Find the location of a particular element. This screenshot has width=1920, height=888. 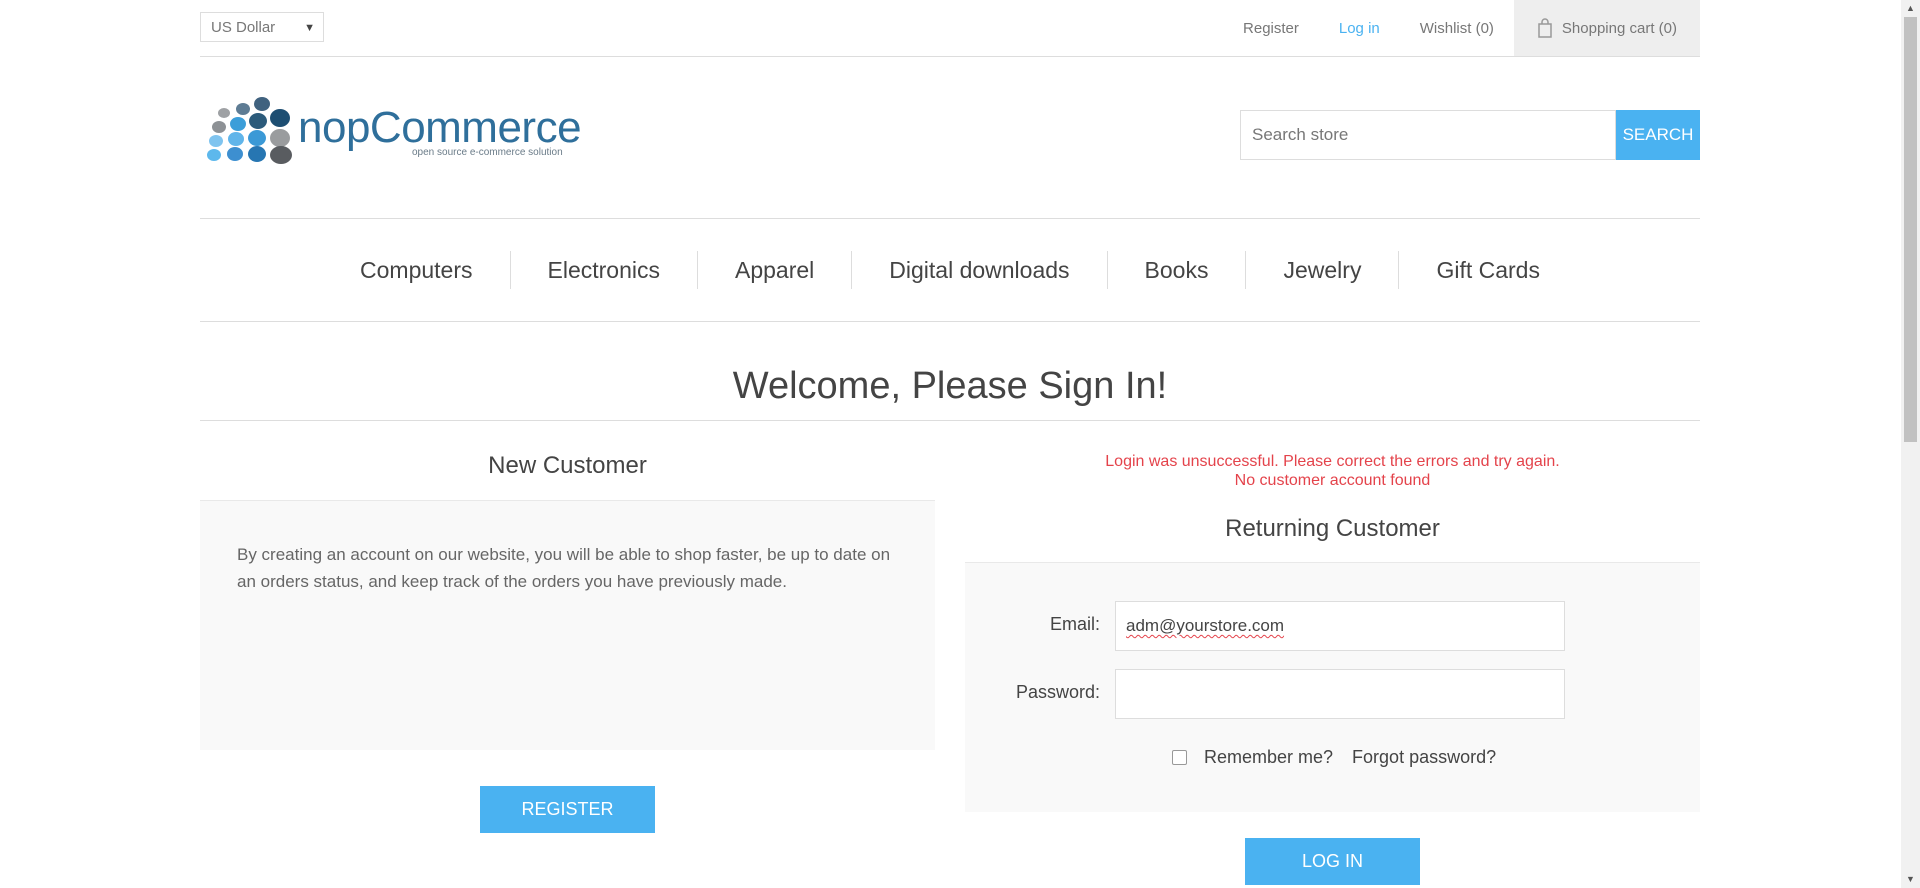

login-error-detail: No customer account found is located at coordinates (1332, 480).